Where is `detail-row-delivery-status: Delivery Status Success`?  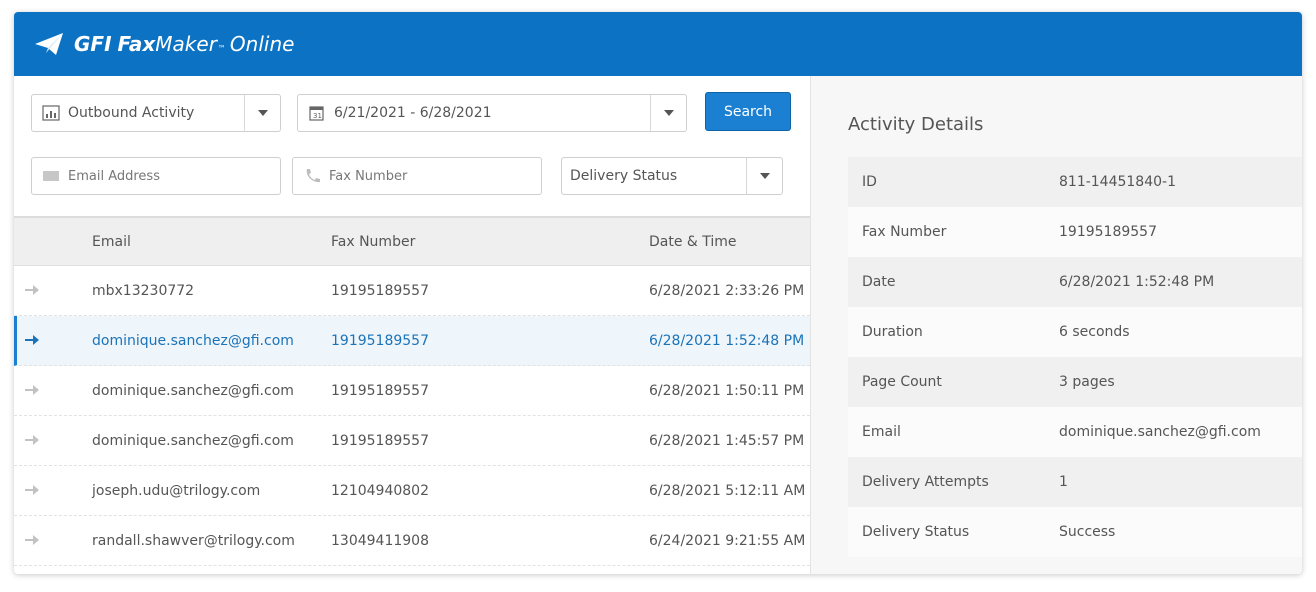 detail-row-delivery-status: Delivery Status Success is located at coordinates (1075, 532).